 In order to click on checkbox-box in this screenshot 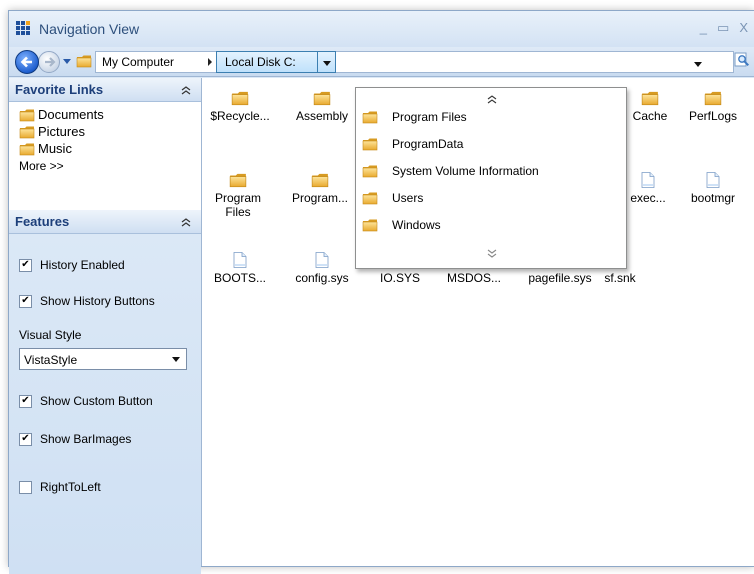, I will do `click(25, 487)`.